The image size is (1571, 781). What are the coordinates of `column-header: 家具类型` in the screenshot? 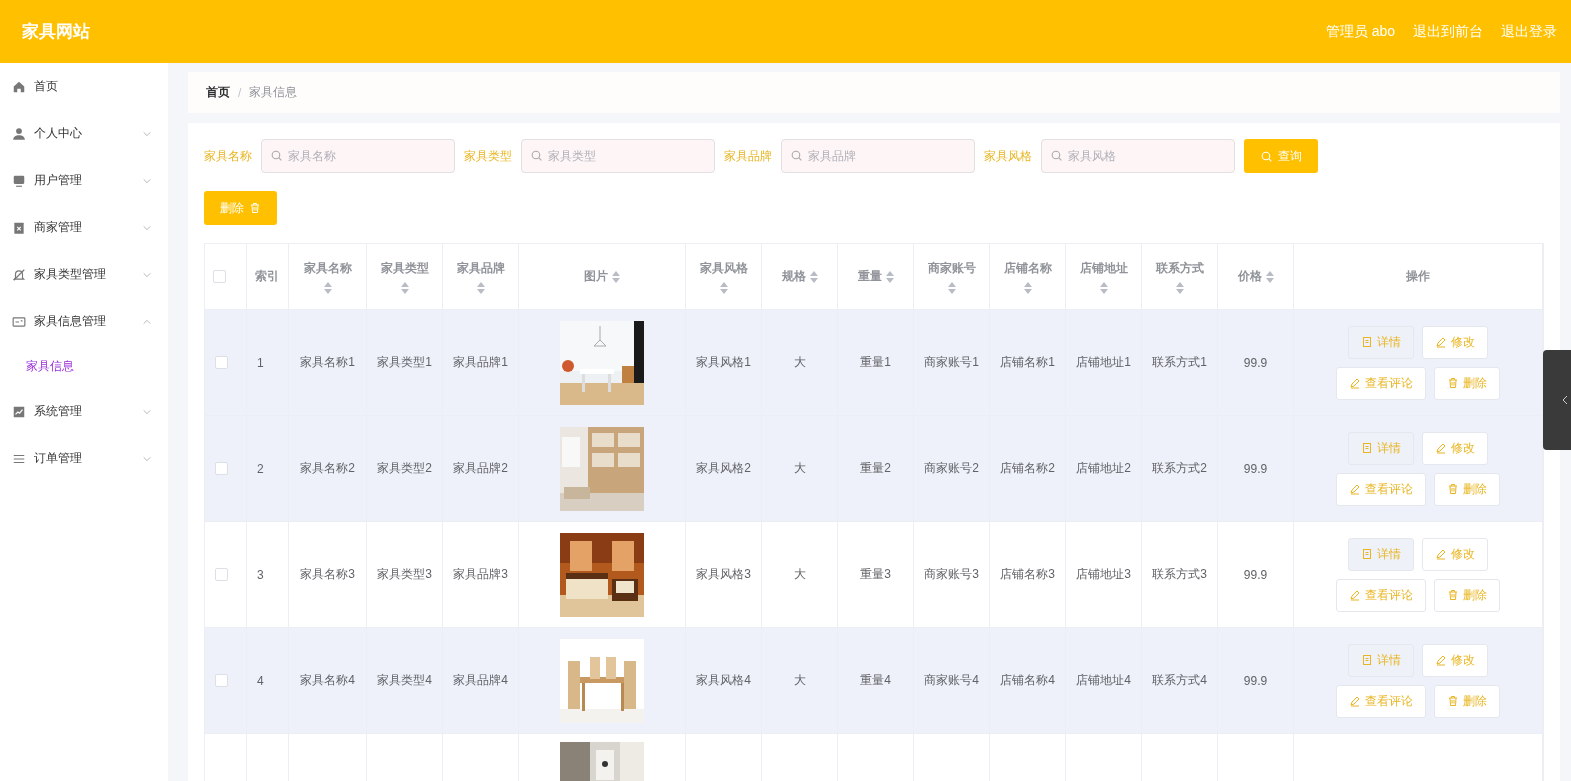 It's located at (404, 268).